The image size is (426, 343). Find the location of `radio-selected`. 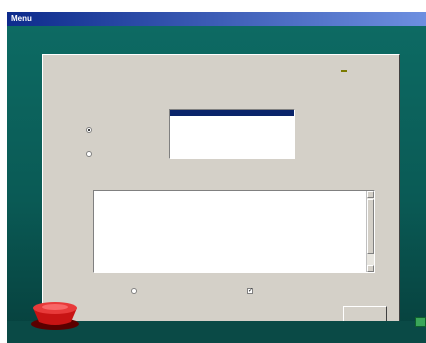

radio-selected is located at coordinates (89, 130).